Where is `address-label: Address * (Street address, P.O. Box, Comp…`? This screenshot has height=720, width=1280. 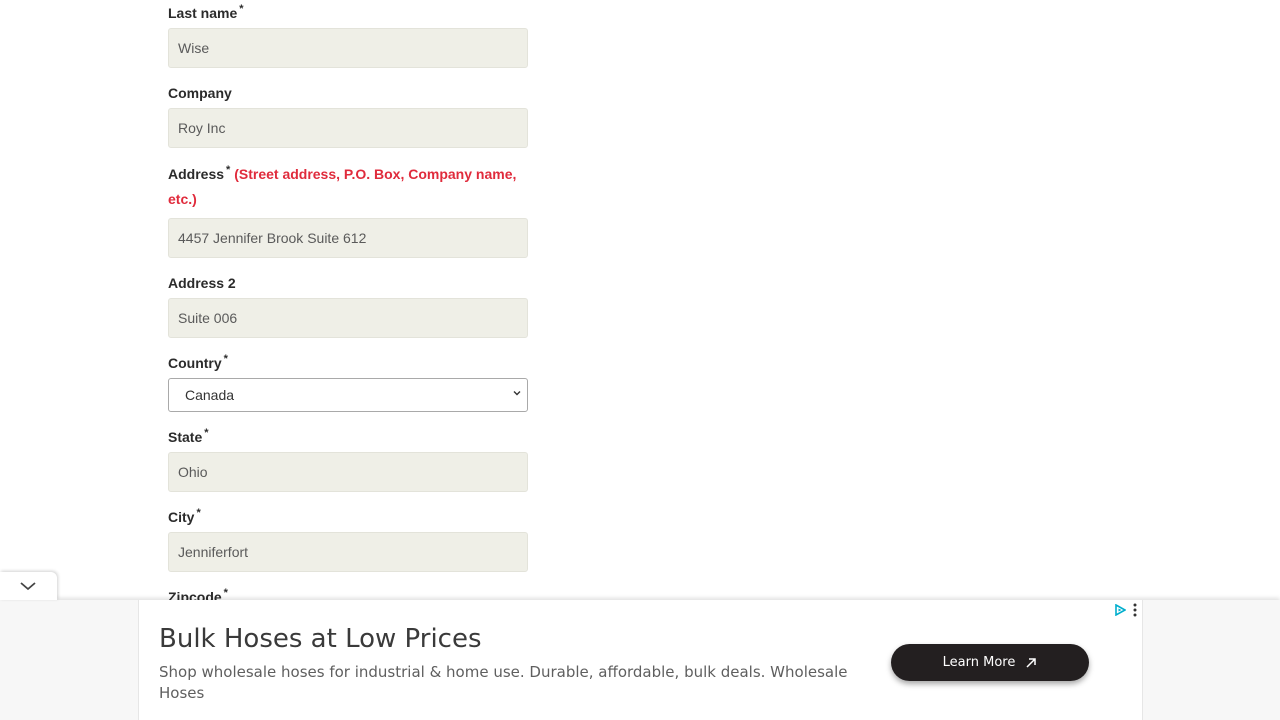 address-label: Address * (Street address, P.O. Box, Comp… is located at coordinates (353, 187).